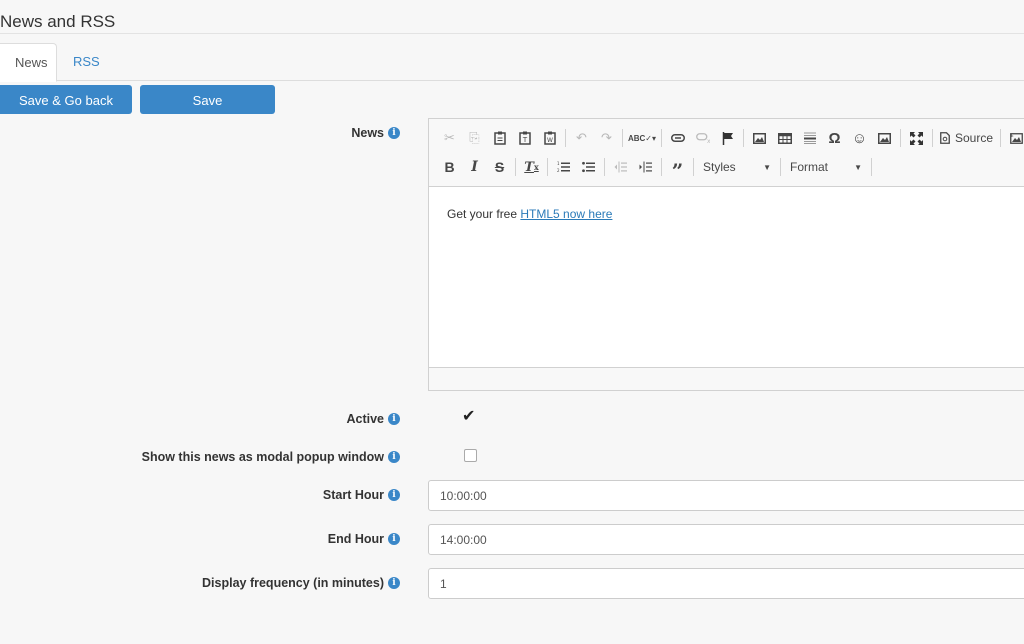 The width and height of the screenshot is (1024, 644). What do you see at coordinates (737, 167) in the screenshot?
I see `styles-dropdown: Styles ▼` at bounding box center [737, 167].